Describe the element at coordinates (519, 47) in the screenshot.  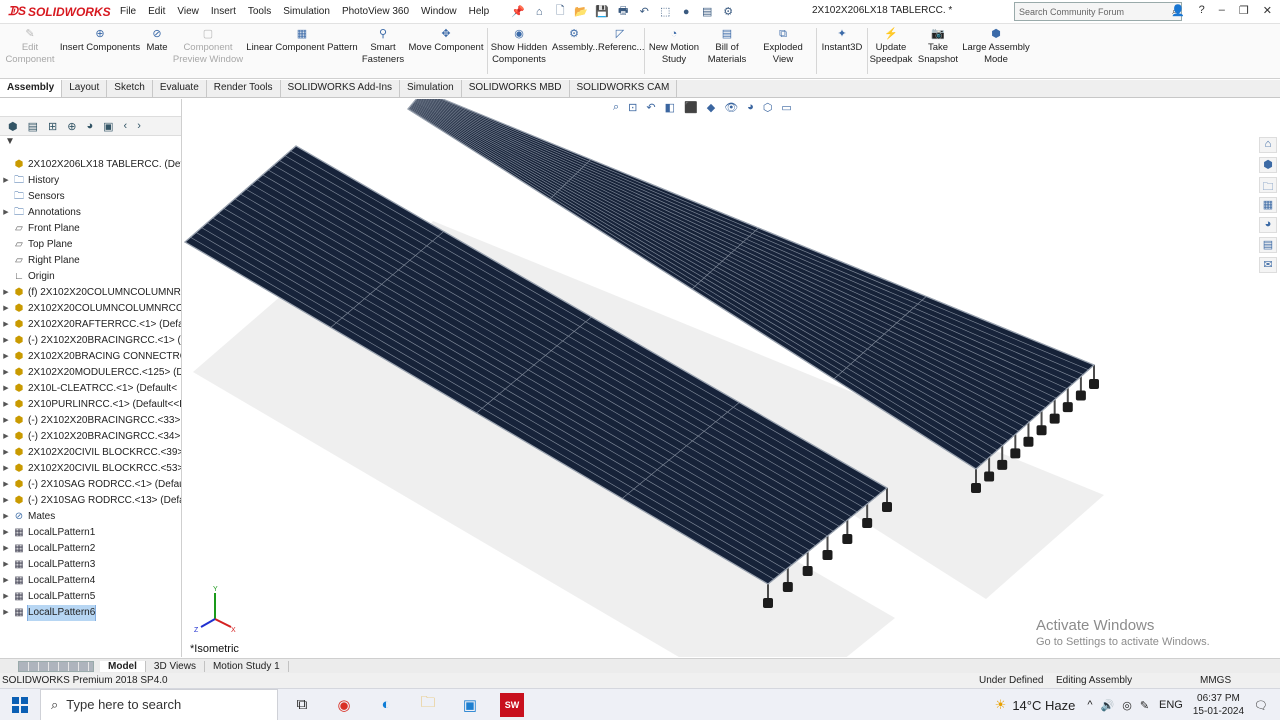
I see `show-hidden-components-button: ◉ Show Hidden Components` at that location.